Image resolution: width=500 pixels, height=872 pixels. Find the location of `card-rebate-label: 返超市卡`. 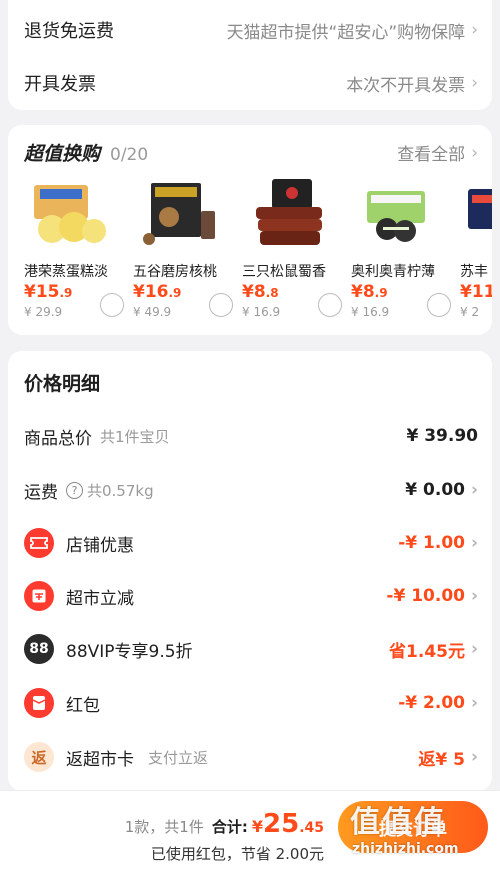

card-rebate-label: 返超市卡 is located at coordinates (100, 759).